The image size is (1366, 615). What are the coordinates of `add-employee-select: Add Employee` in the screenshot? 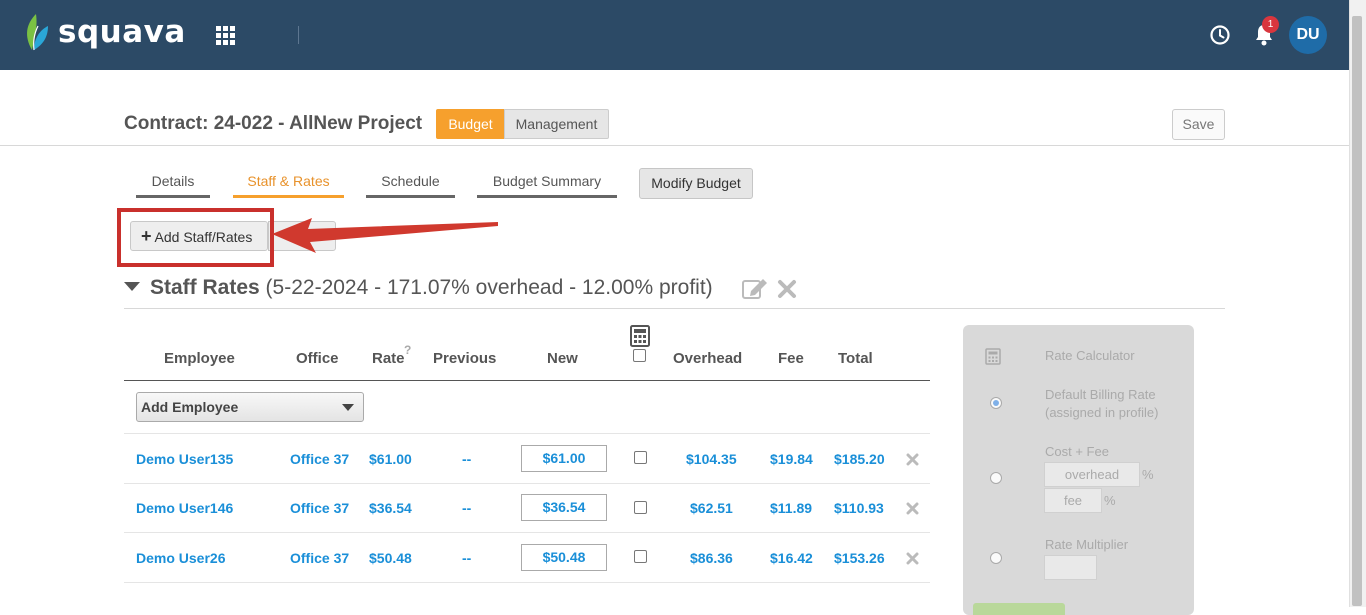 It's located at (250, 407).